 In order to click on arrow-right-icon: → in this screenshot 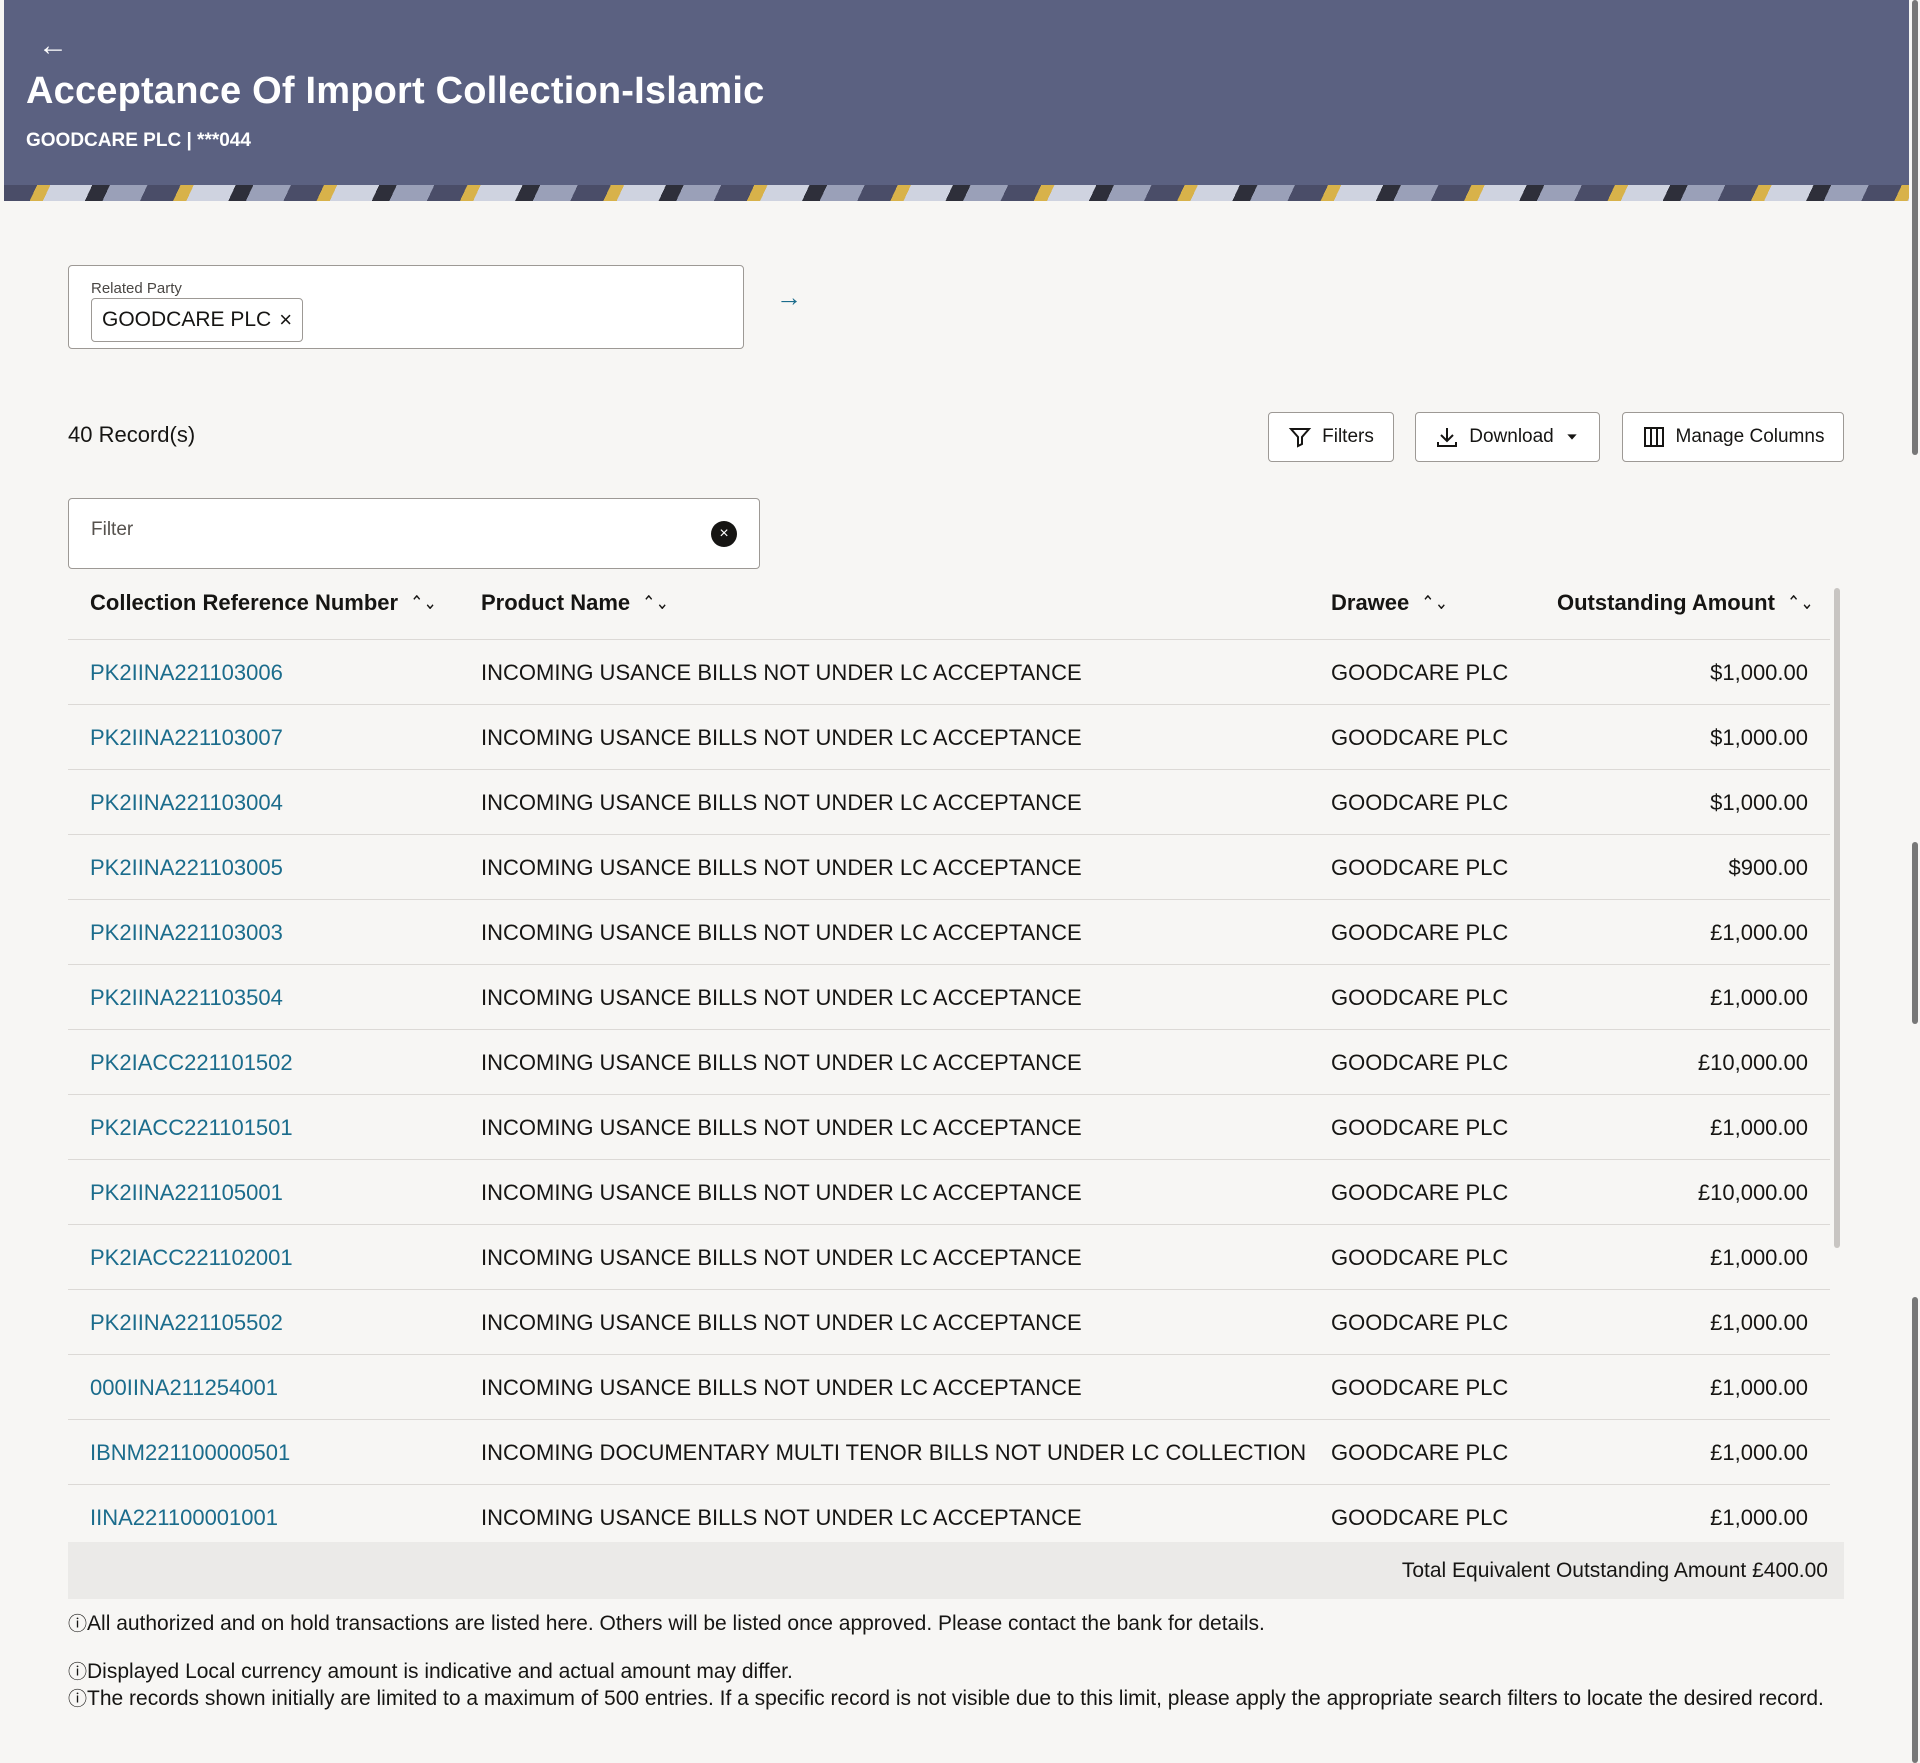, I will do `click(789, 297)`.